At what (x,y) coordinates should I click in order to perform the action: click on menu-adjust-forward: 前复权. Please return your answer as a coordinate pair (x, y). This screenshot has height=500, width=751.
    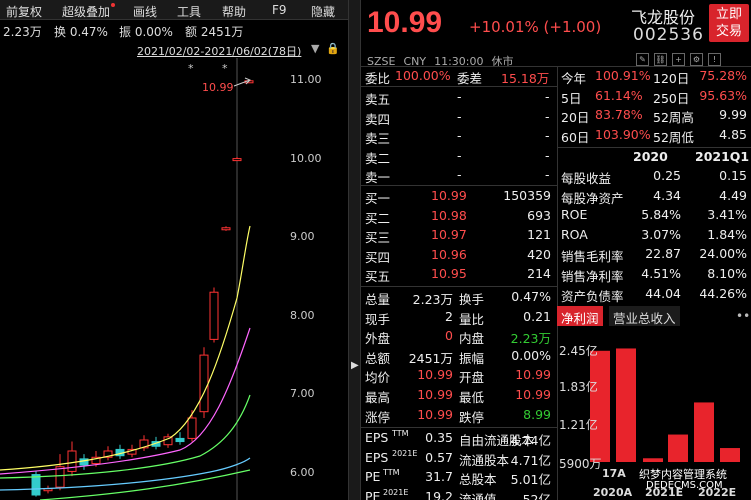
    Looking at the image, I should click on (24, 11).